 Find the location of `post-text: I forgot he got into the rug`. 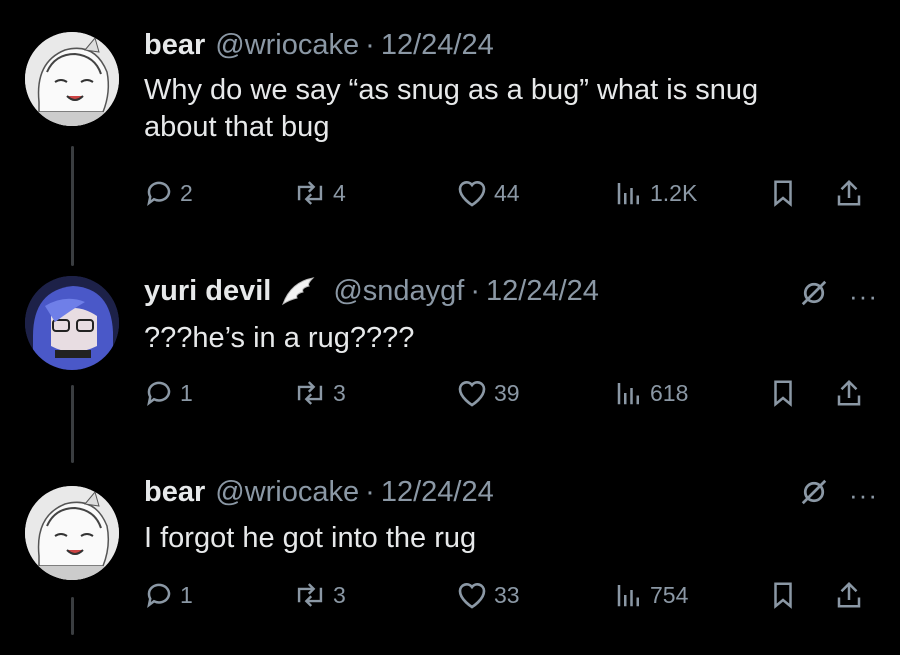

post-text: I forgot he got into the rug is located at coordinates (310, 538).